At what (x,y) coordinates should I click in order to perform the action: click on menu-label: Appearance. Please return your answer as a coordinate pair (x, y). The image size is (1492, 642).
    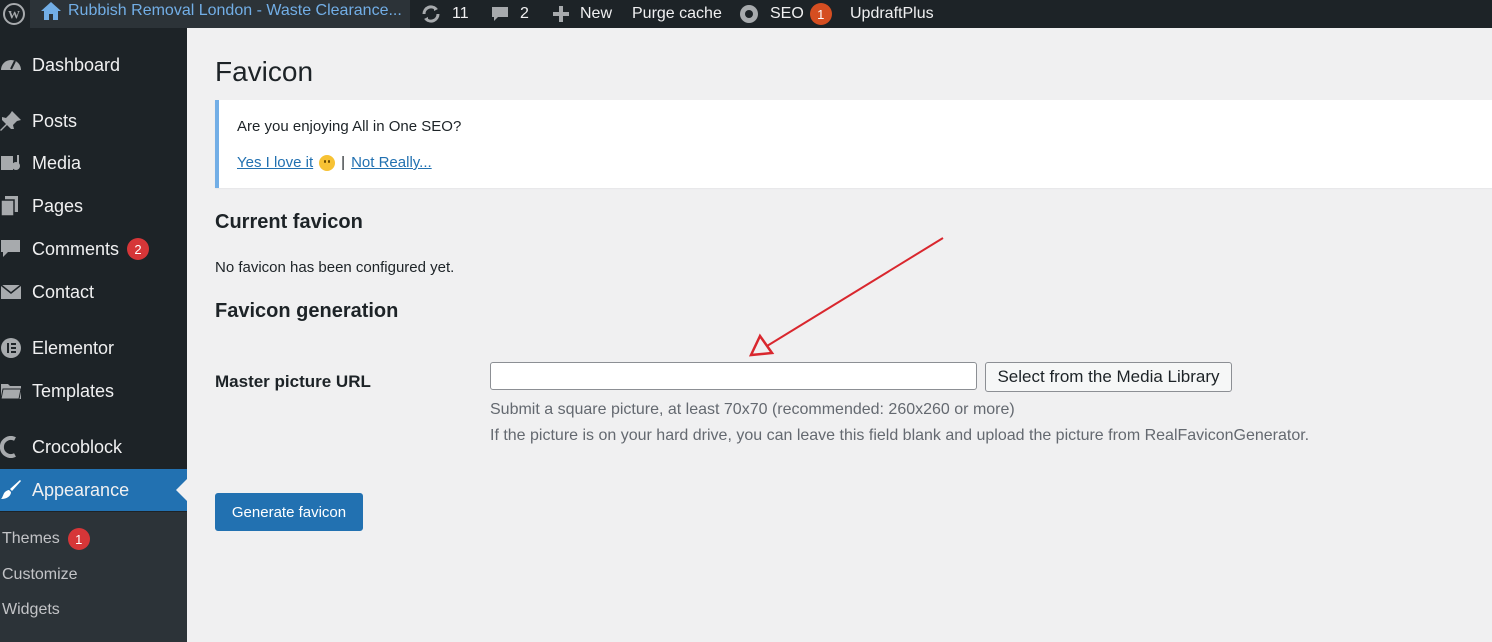
    Looking at the image, I should click on (81, 489).